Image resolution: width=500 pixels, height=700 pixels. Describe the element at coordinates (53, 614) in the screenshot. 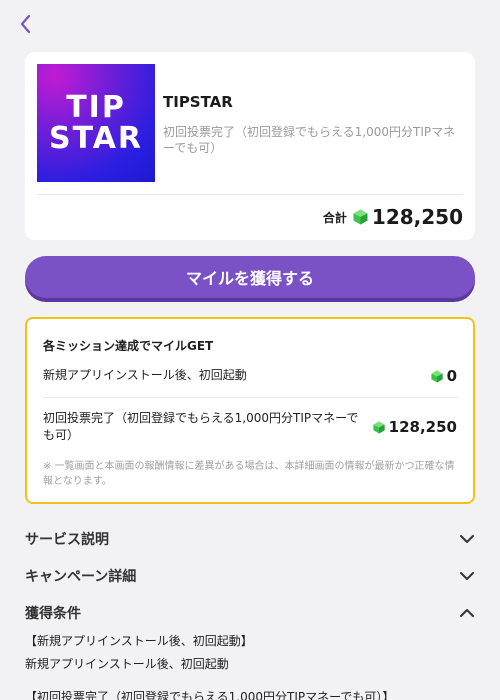

I see `accordion-label: 獲得条件` at that location.